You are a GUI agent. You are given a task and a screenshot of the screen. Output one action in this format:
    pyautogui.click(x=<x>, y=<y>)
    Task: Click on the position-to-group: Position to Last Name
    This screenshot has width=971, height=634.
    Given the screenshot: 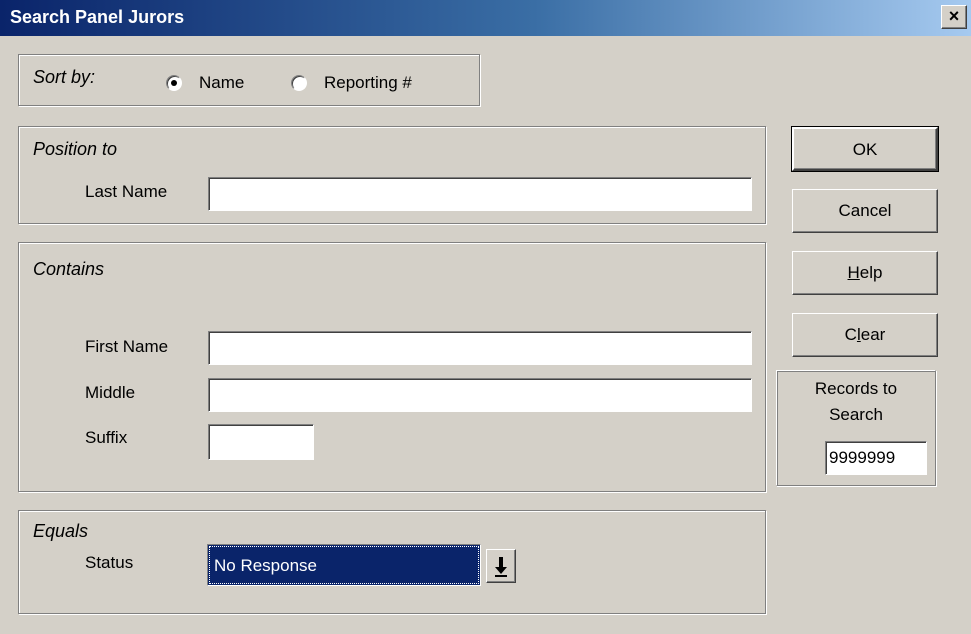 What is the action you would take?
    pyautogui.click(x=392, y=175)
    